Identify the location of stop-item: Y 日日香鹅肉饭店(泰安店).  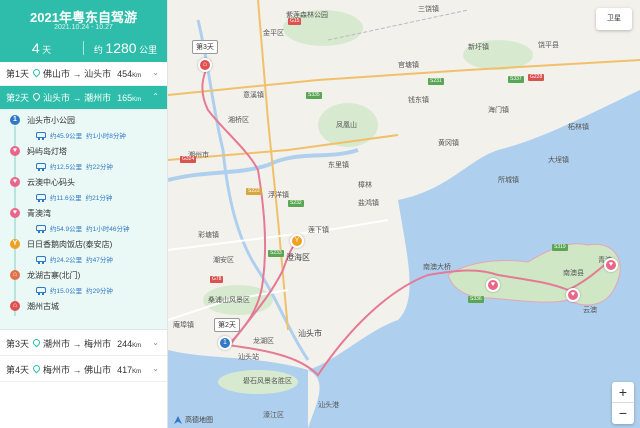
(61, 244).